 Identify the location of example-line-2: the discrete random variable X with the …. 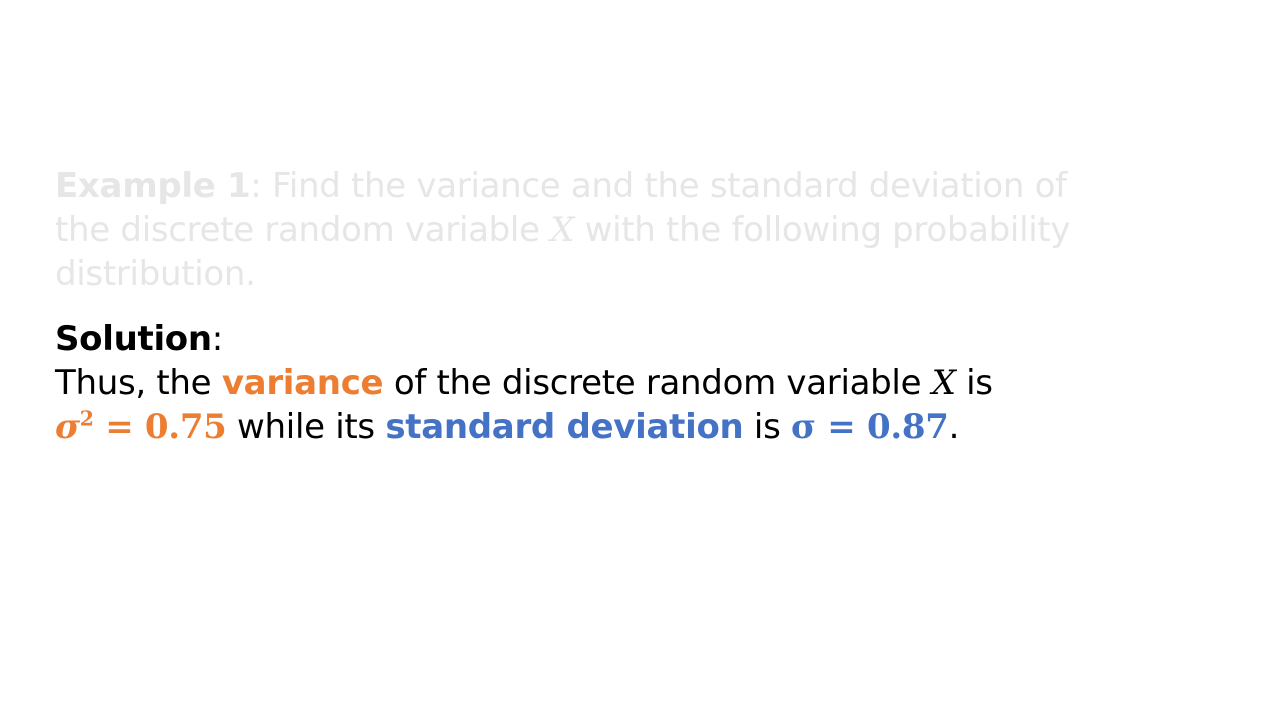
(563, 230).